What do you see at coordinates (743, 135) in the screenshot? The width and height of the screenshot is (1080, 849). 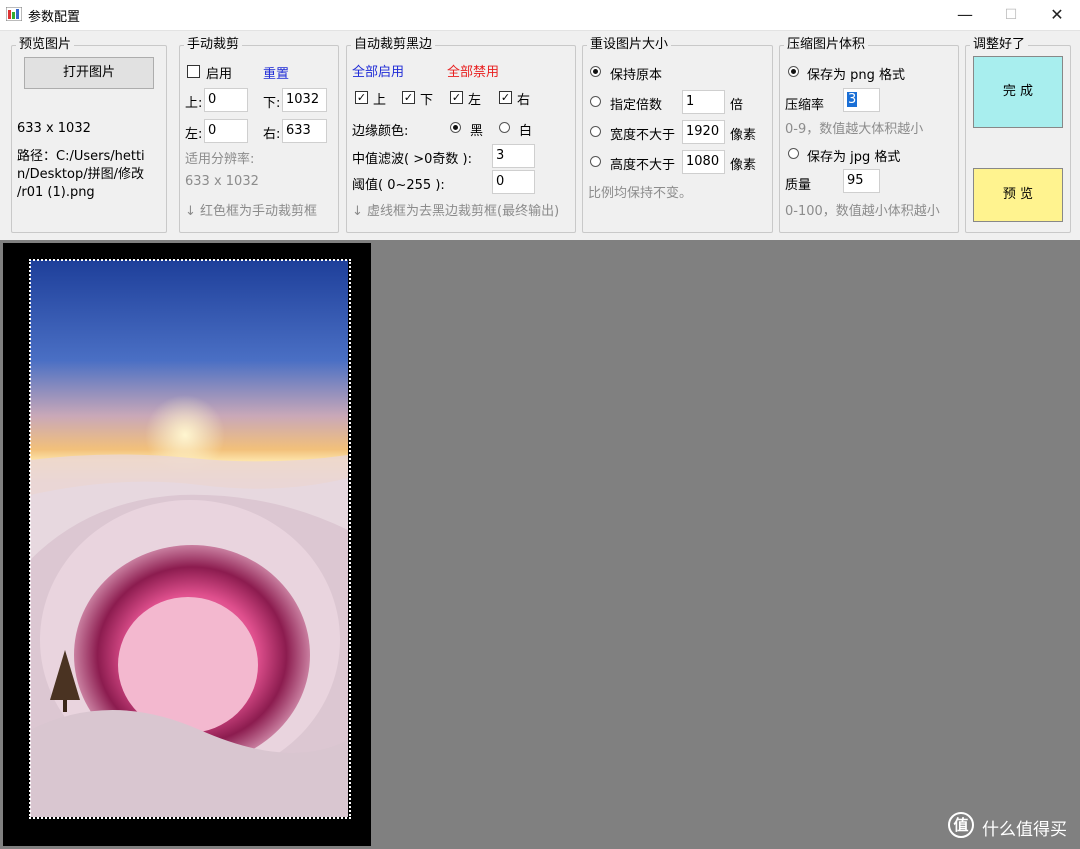 I see `max-width-unit: 像素` at bounding box center [743, 135].